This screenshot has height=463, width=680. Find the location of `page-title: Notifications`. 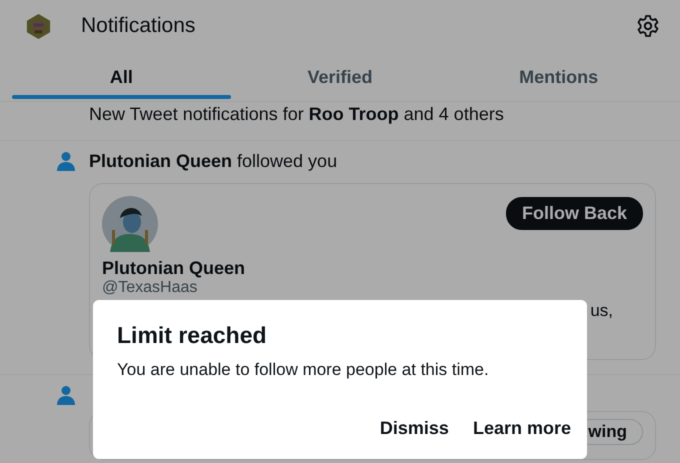

page-title: Notifications is located at coordinates (138, 26).